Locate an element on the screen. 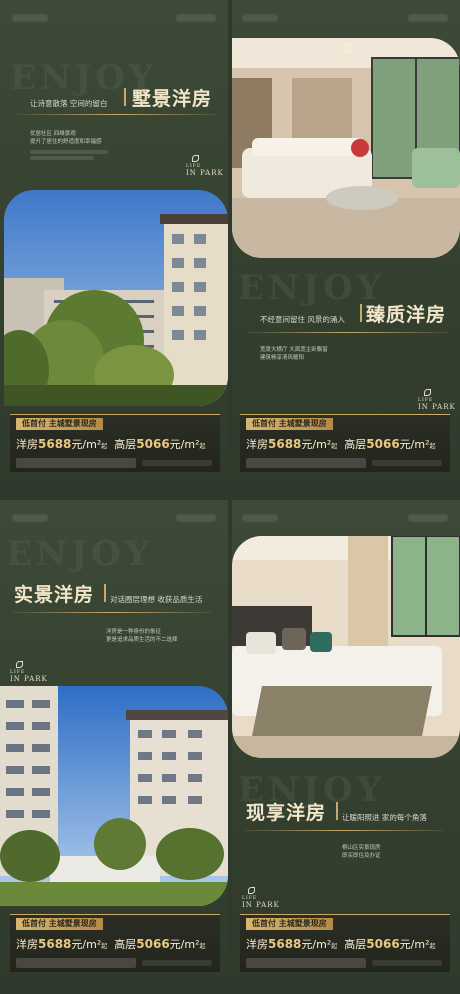 The image size is (460, 994). description: 优居社区 四维景观 提升了居住的舒适度和幸福感 is located at coordinates (66, 138).